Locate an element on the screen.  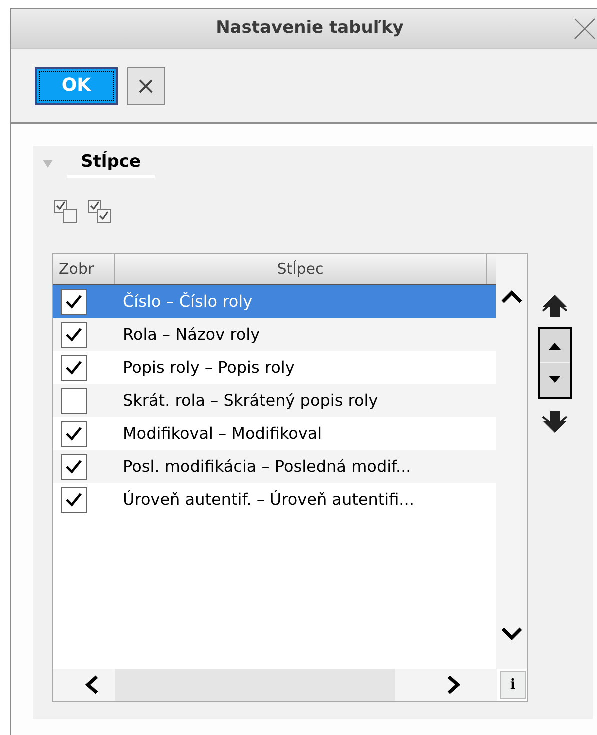
column-name: Číslo – Číslo roly is located at coordinates (187, 301).